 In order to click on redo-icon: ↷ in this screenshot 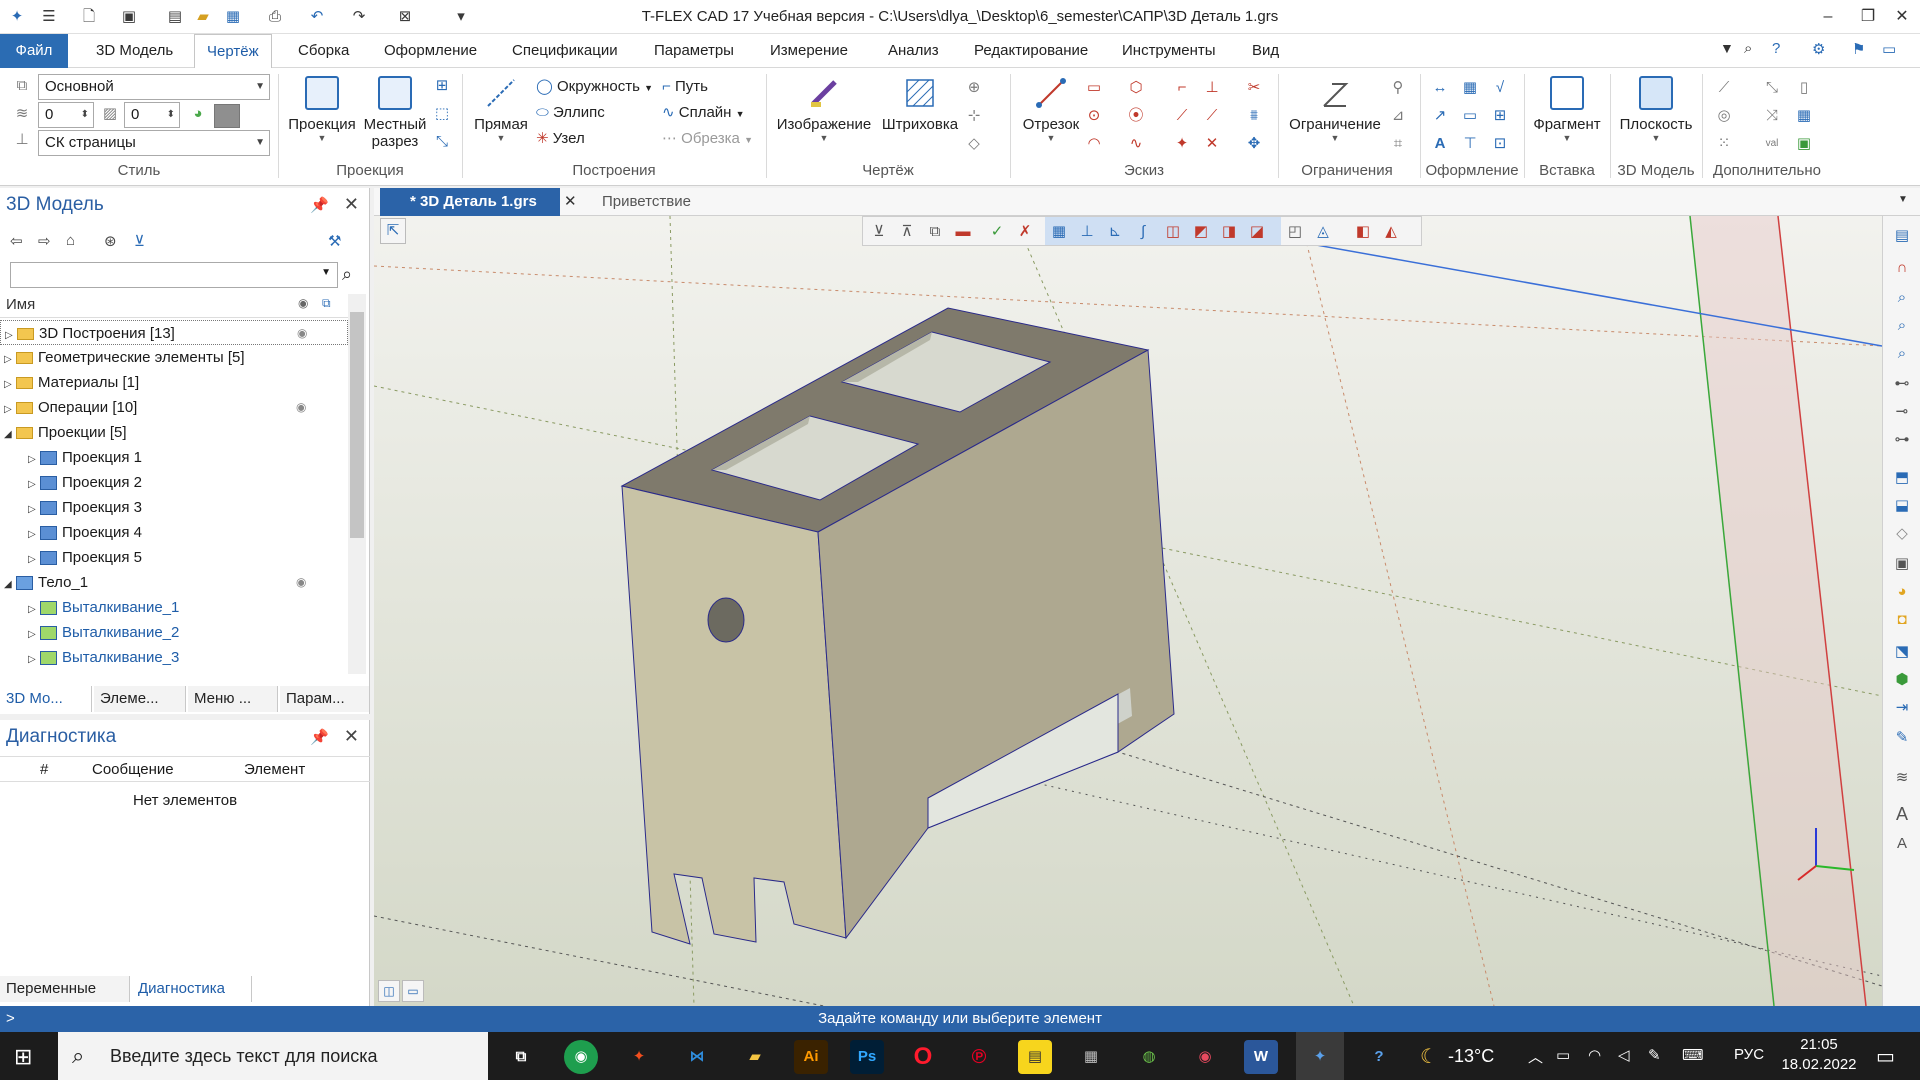, I will do `click(359, 17)`.